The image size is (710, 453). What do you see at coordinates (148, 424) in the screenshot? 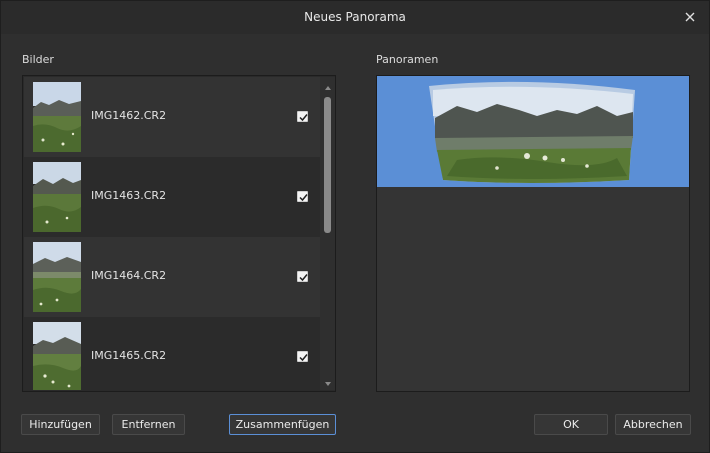
I see `remove-images-button: Entfernen` at bounding box center [148, 424].